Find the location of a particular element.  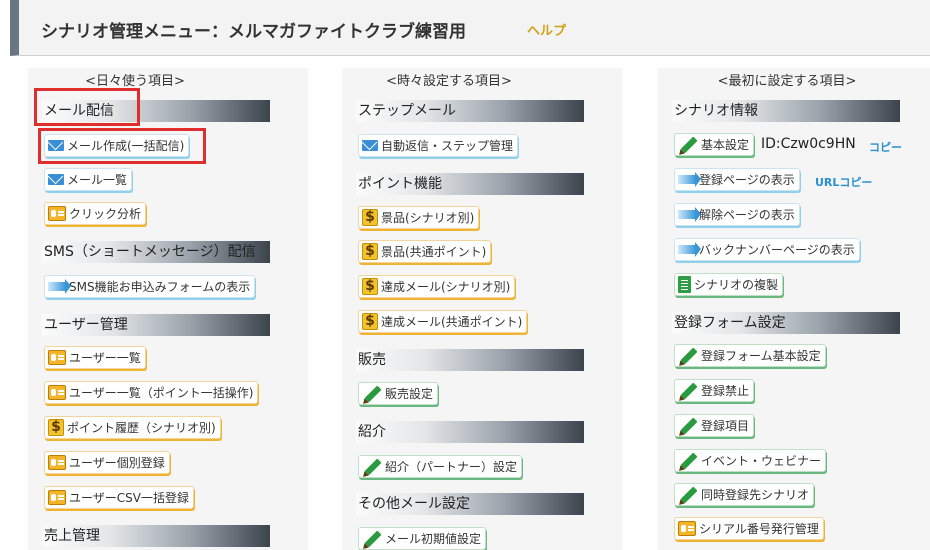

item-label: 紹介（パートナー）設定 is located at coordinates (451, 467).